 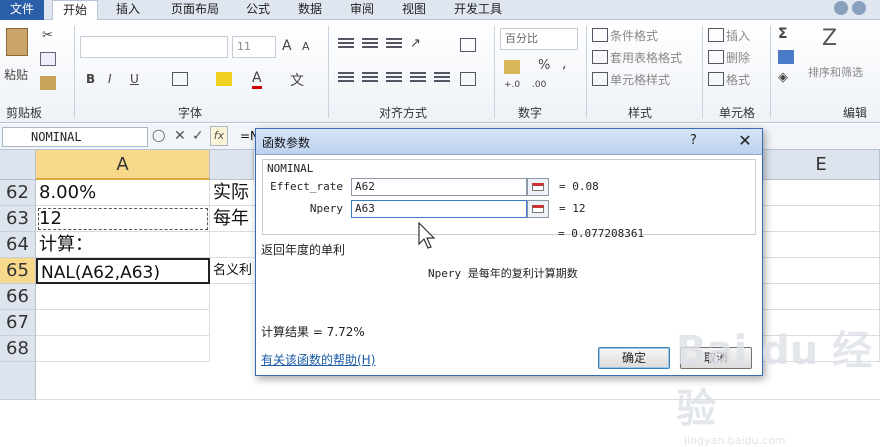 What do you see at coordinates (18, 193) in the screenshot?
I see `row-header: 62` at bounding box center [18, 193].